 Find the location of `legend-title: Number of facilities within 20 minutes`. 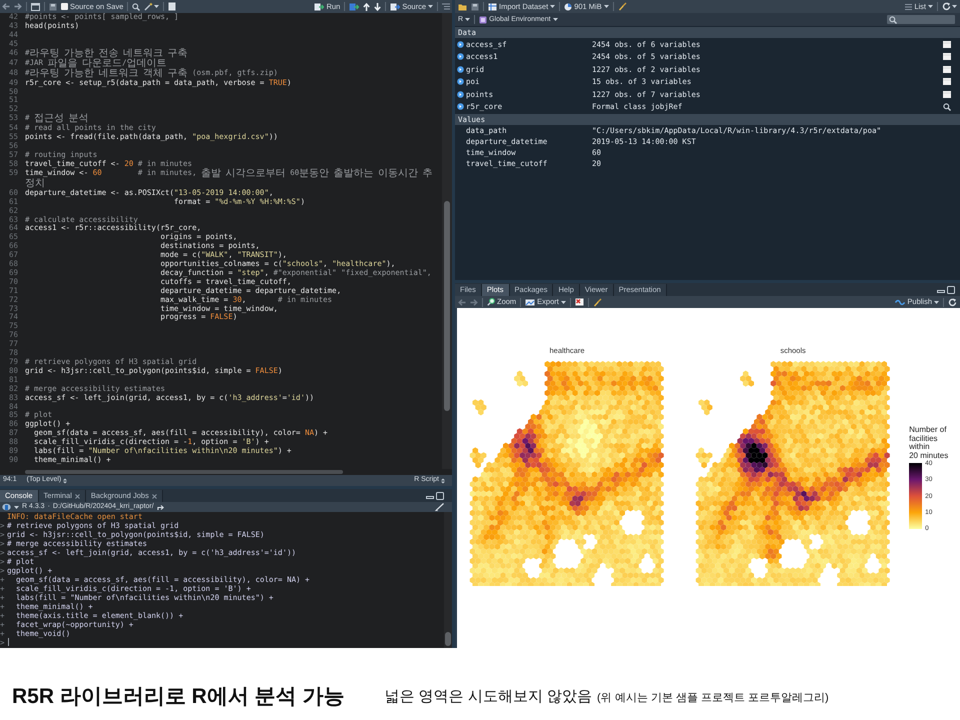

legend-title: Number of facilities within 20 minutes is located at coordinates (929, 443).